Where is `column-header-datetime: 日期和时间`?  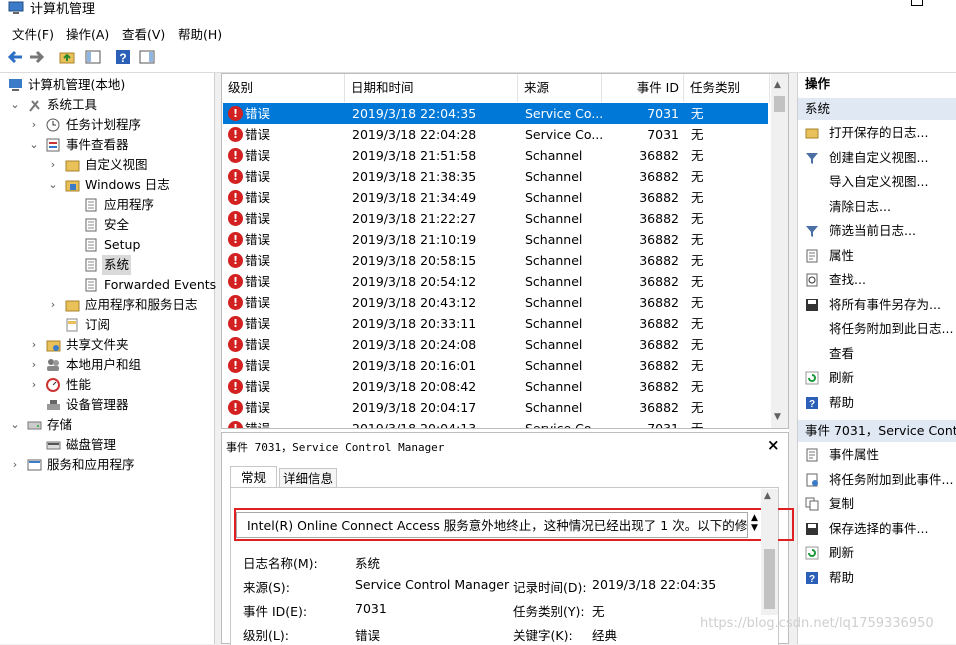 column-header-datetime: 日期和时间 is located at coordinates (431, 88).